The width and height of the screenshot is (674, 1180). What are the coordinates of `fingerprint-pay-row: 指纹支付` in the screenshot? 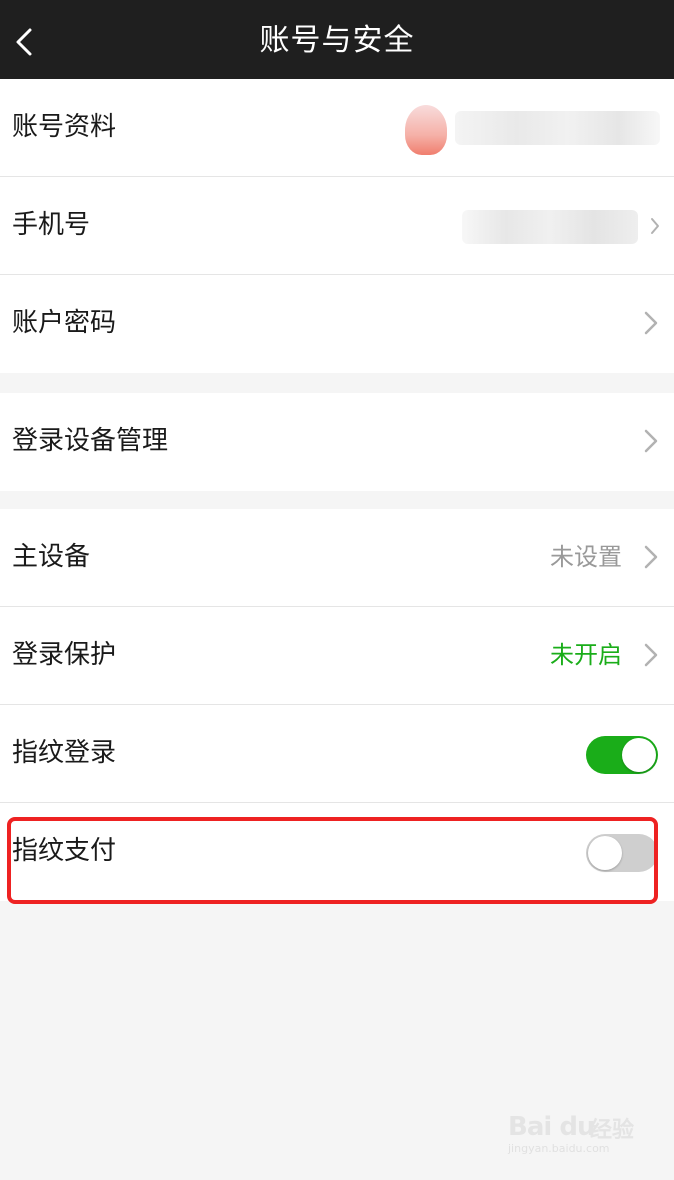 It's located at (337, 852).